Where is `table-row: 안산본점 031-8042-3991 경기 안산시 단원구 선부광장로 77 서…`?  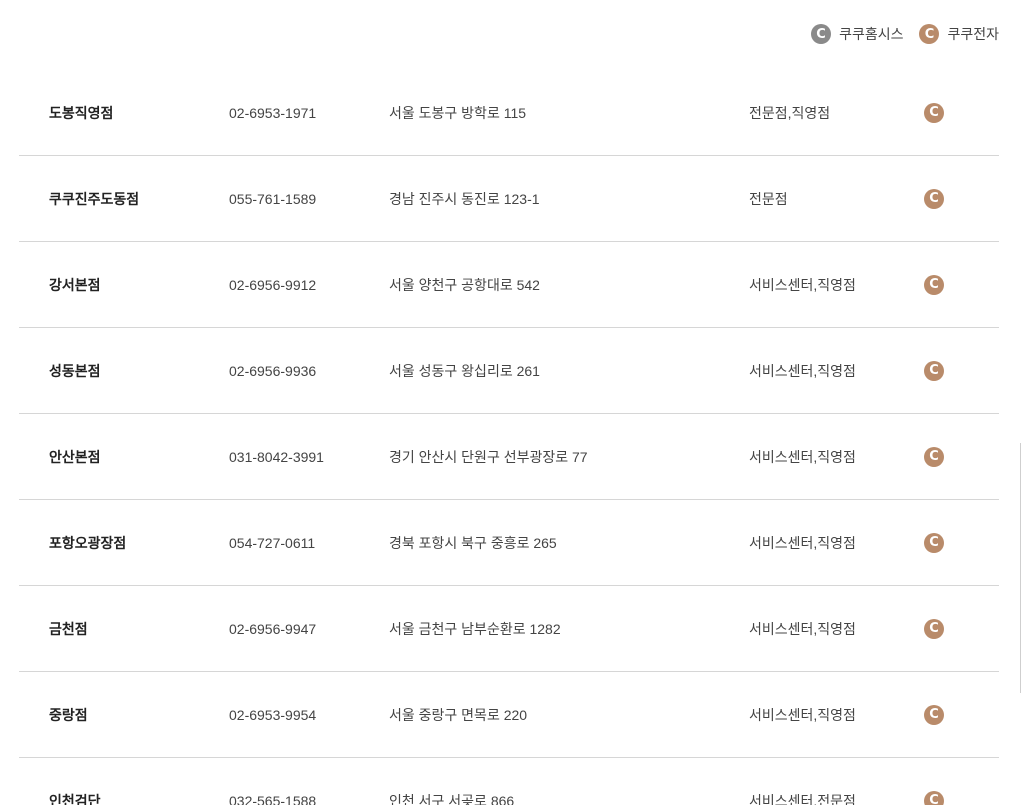 table-row: 안산본점 031-8042-3991 경기 안산시 단원구 선부광장로 77 서… is located at coordinates (509, 457).